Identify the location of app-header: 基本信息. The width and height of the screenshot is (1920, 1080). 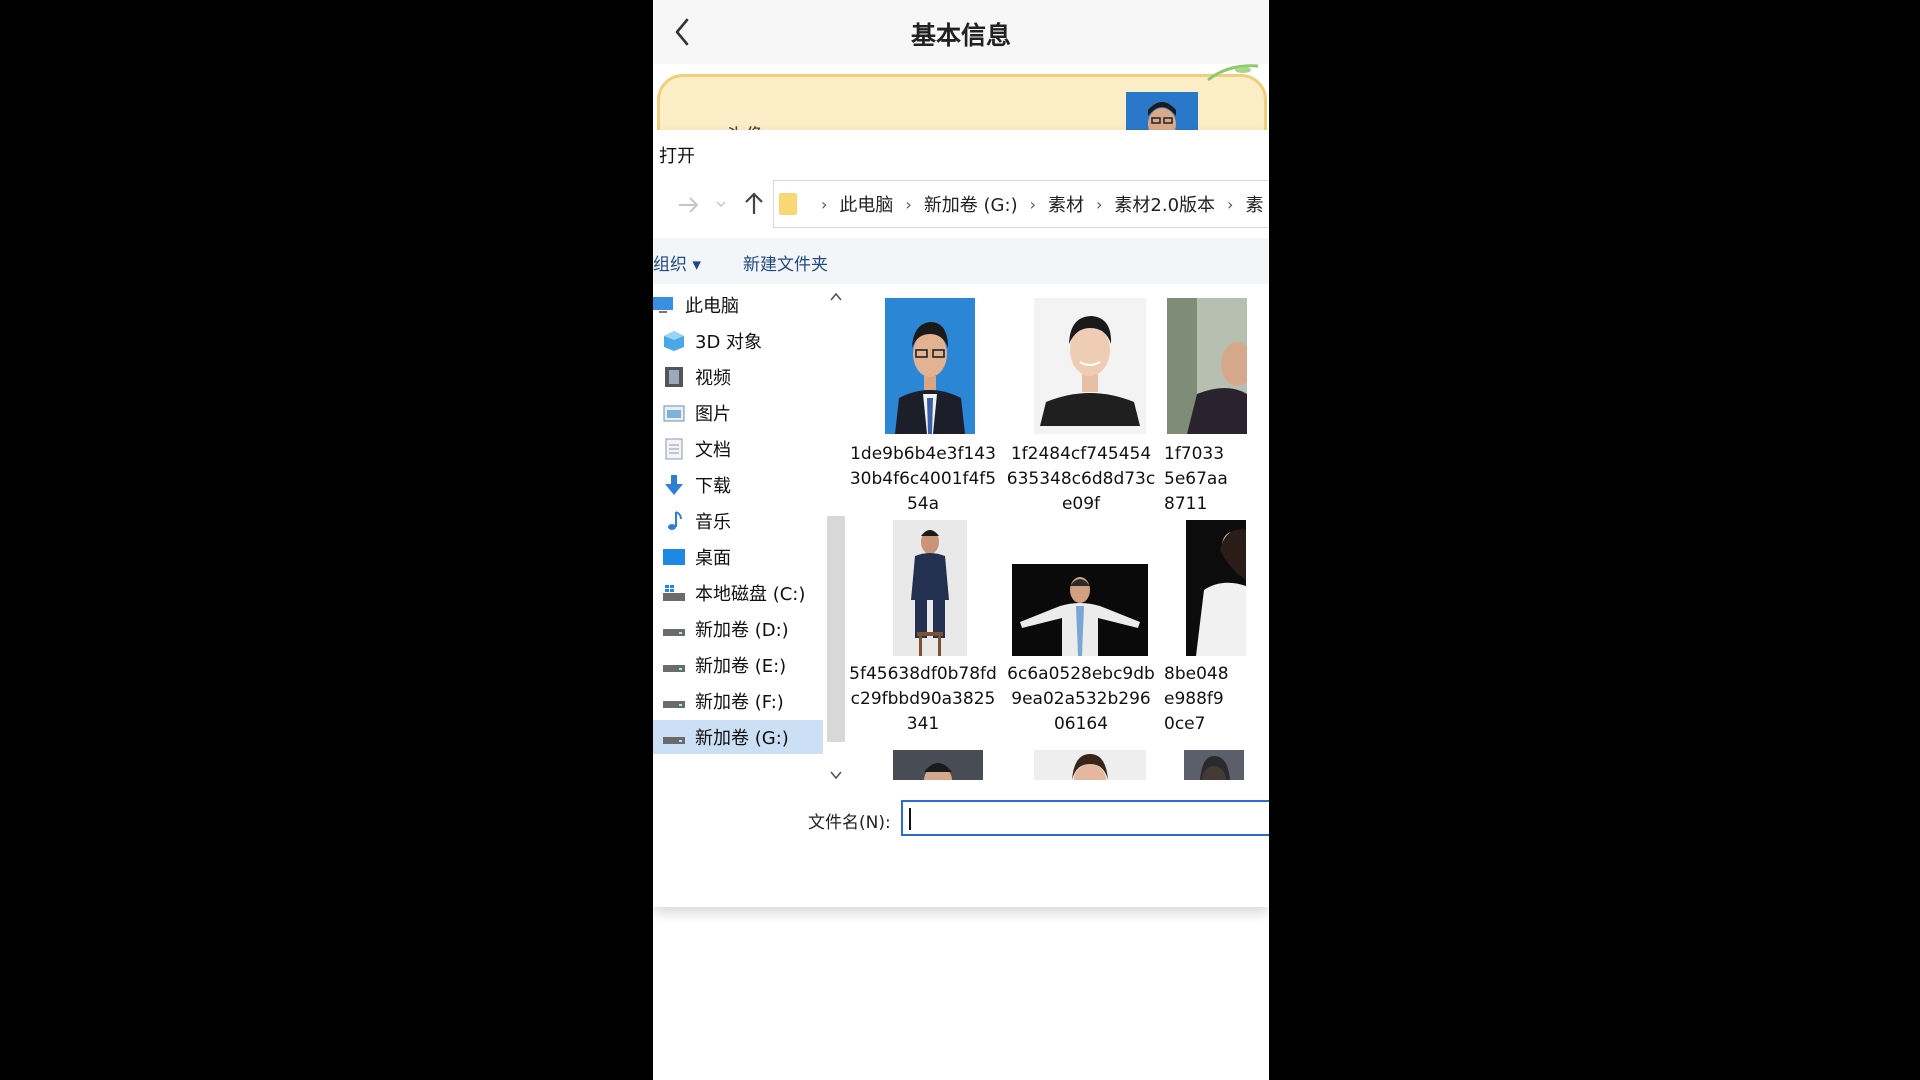
(961, 32).